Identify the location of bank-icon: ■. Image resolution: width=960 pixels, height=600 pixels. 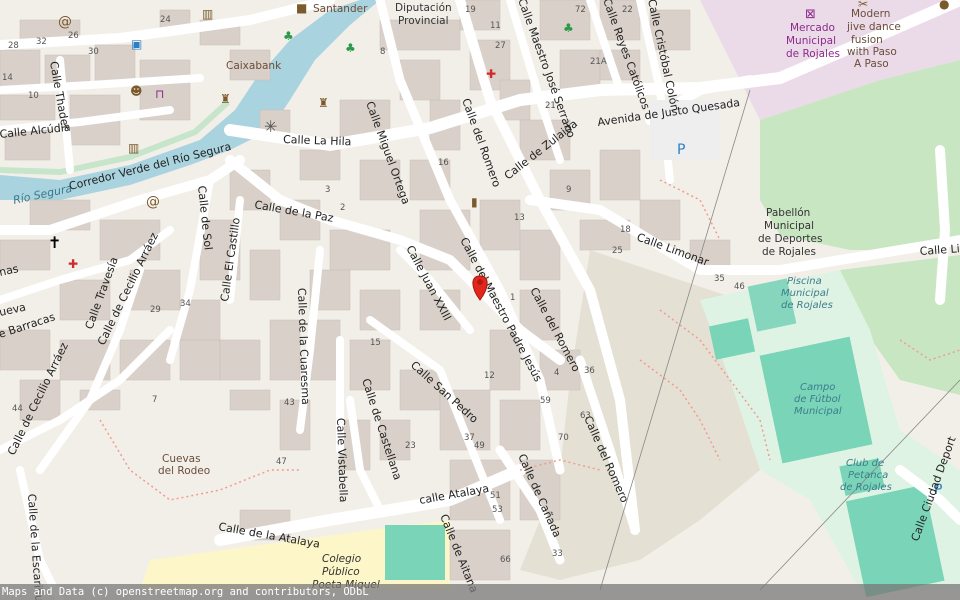
(301, 8).